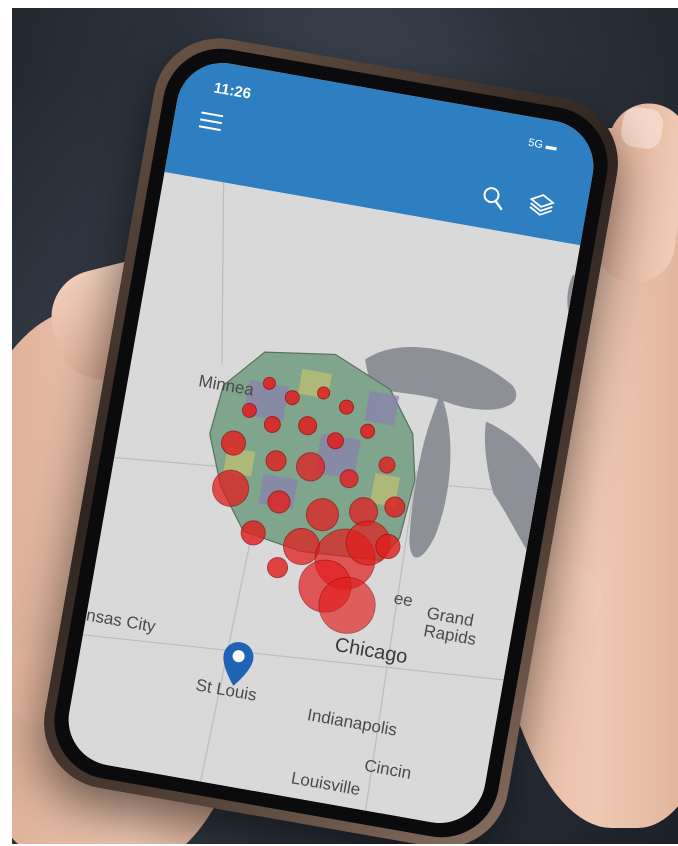 This screenshot has width=678, height=846. I want to click on label-milwaukee: ee, so click(403, 599).